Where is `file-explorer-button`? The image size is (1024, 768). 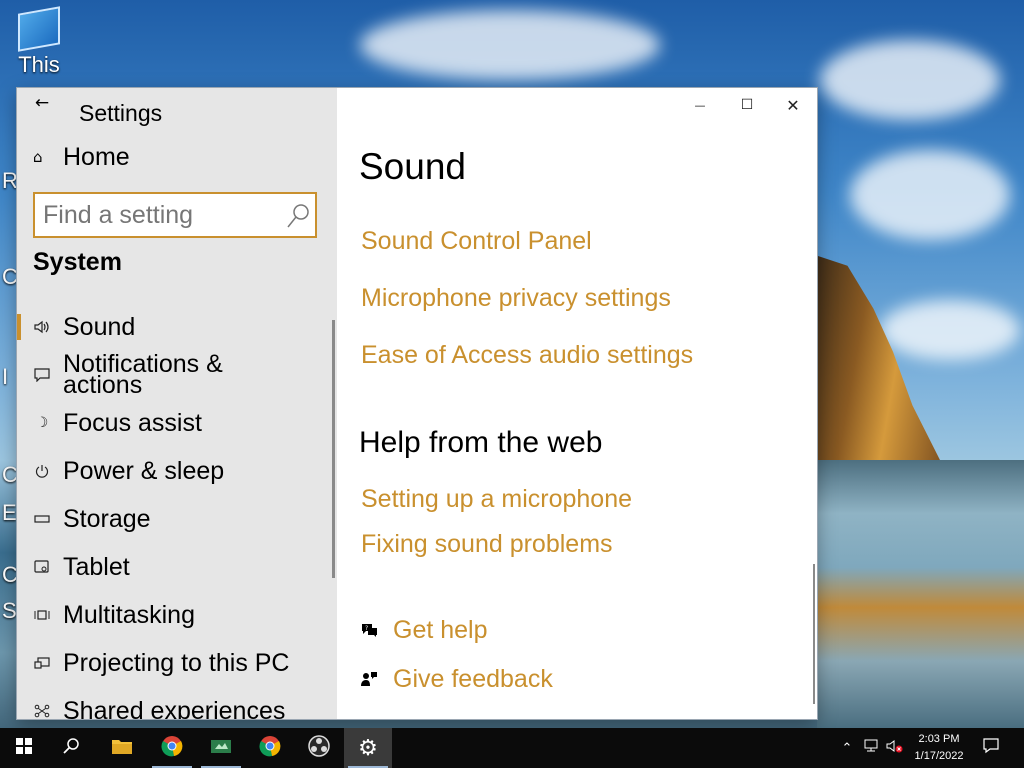 file-explorer-button is located at coordinates (122, 748).